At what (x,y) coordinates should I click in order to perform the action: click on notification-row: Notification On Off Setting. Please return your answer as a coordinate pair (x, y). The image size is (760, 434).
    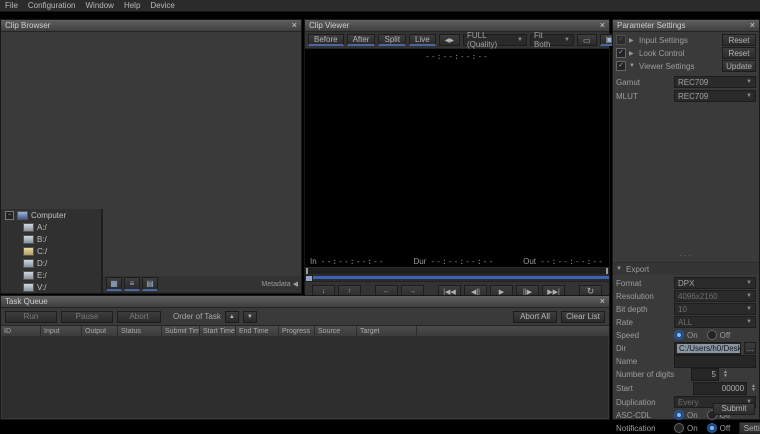
    Looking at the image, I should click on (688, 428).